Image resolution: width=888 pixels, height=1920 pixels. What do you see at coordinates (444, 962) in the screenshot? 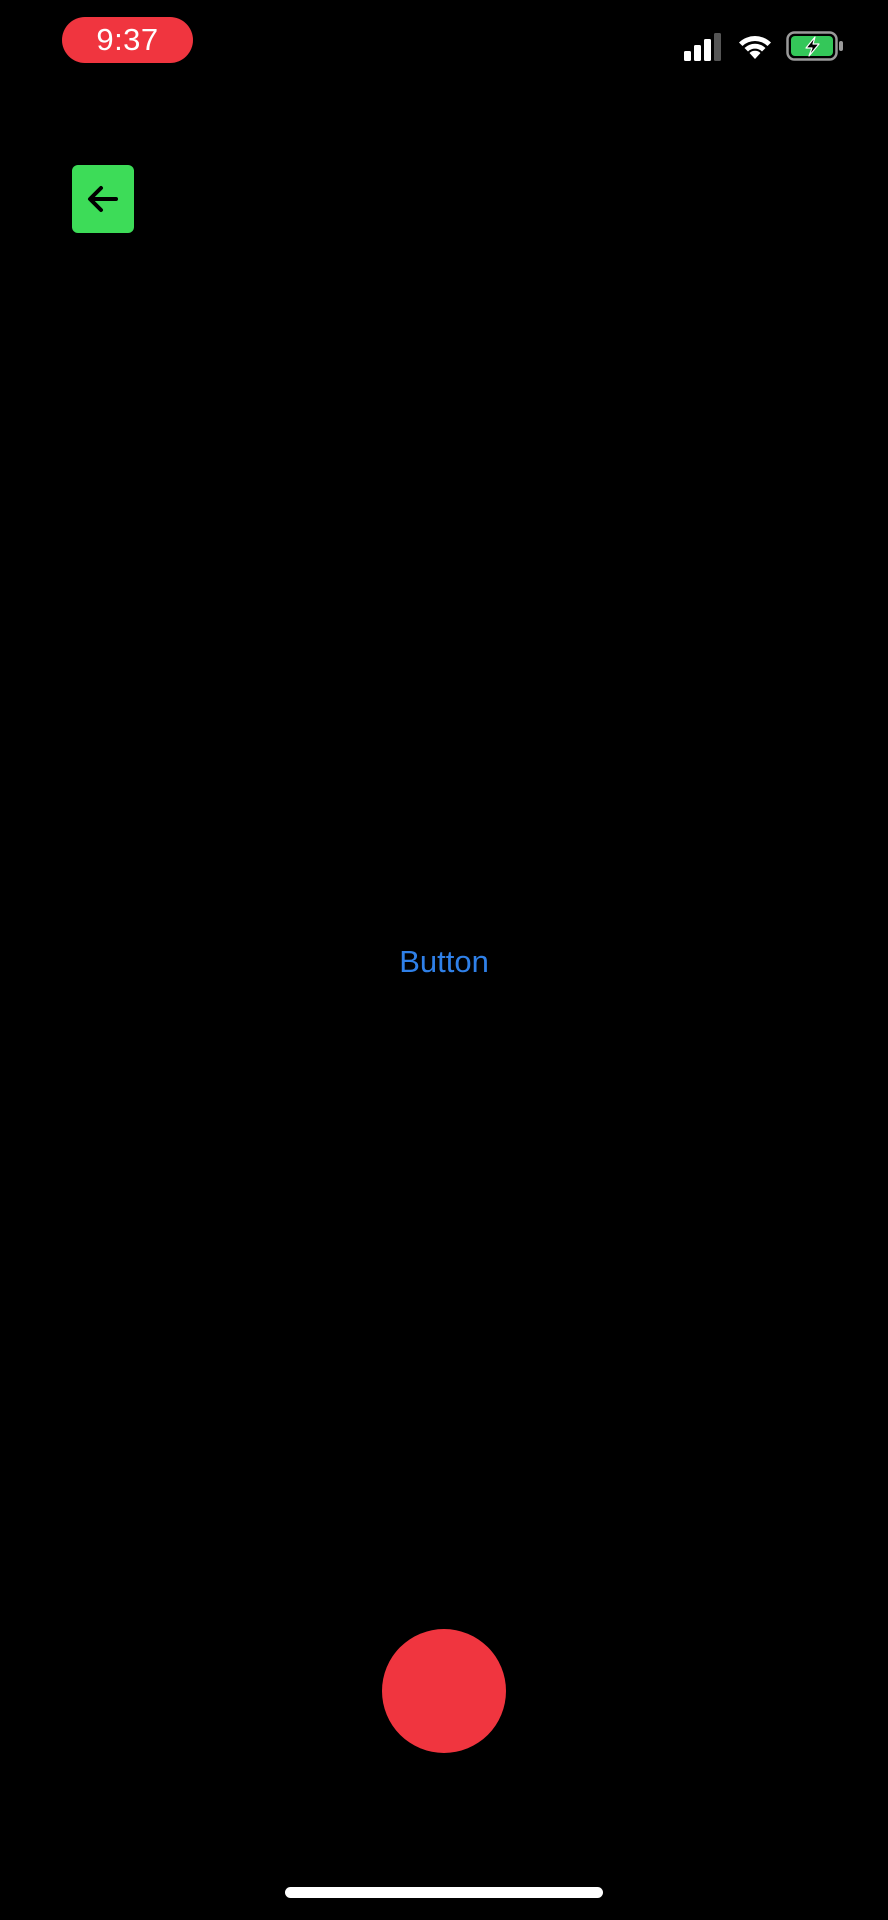
I see `main-button: Button` at bounding box center [444, 962].